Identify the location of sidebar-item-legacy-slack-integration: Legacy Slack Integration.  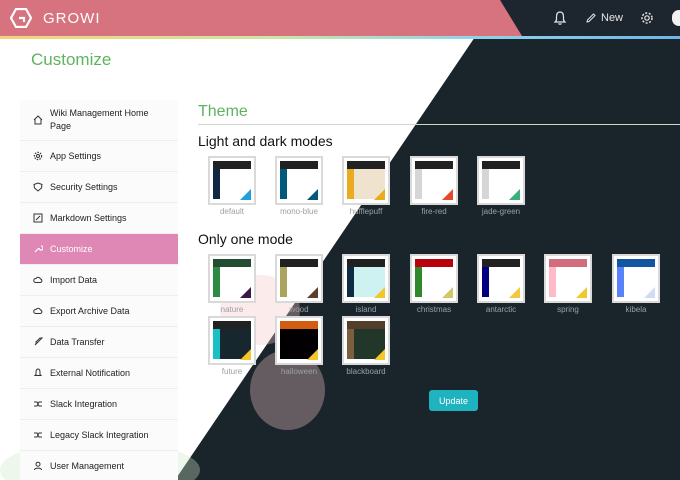
(99, 435).